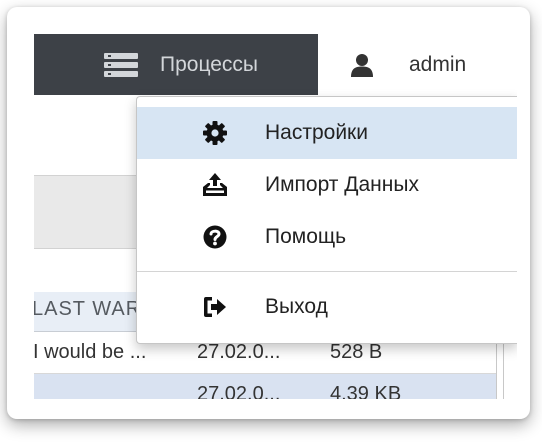 Image resolution: width=542 pixels, height=443 pixels. What do you see at coordinates (306, 236) in the screenshot?
I see `menu-item-label: Помощь` at bounding box center [306, 236].